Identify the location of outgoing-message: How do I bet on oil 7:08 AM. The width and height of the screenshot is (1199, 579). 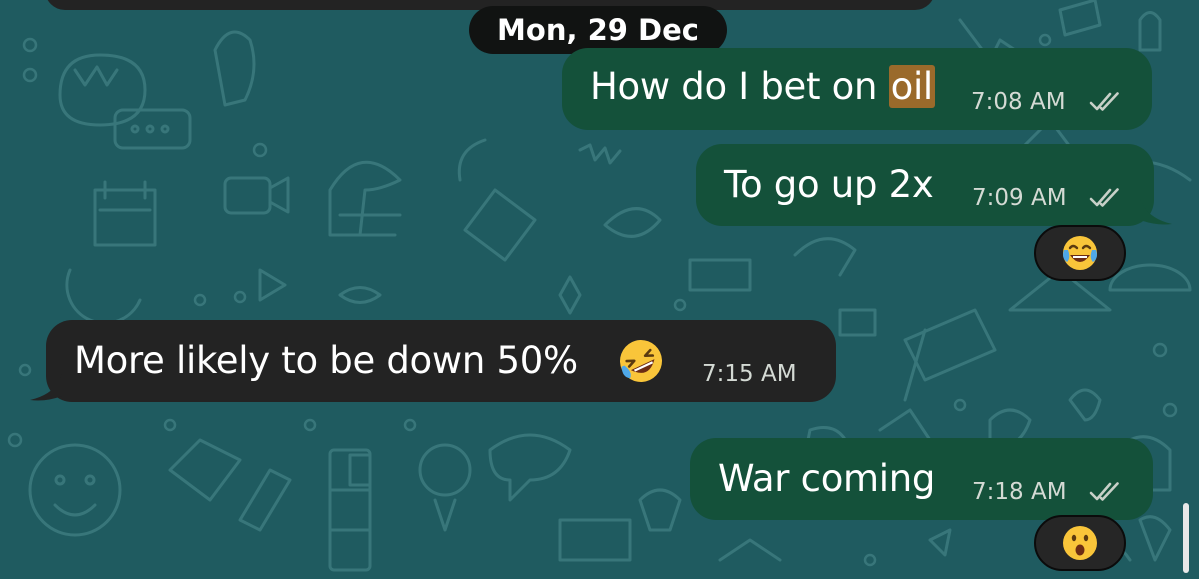
(857, 89).